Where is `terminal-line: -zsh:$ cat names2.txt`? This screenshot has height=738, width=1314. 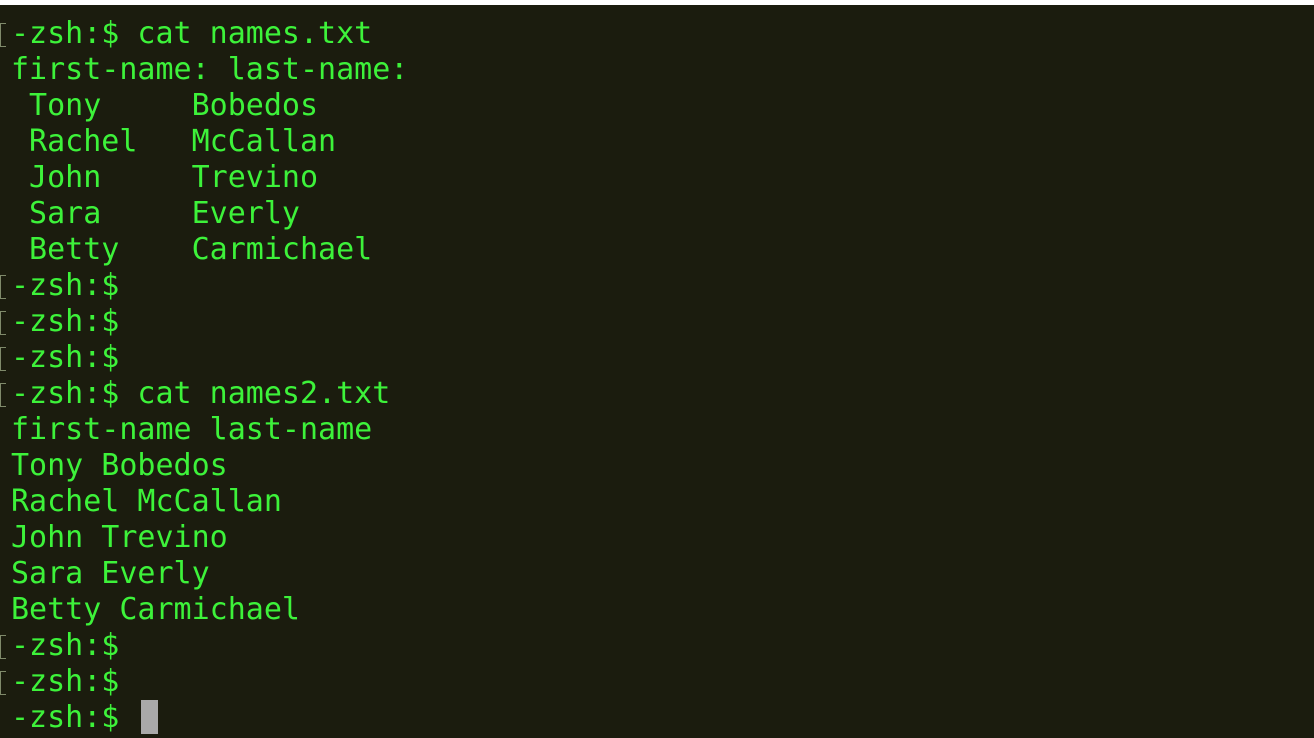 terminal-line: -zsh:$ cat names2.txt is located at coordinates (204, 394).